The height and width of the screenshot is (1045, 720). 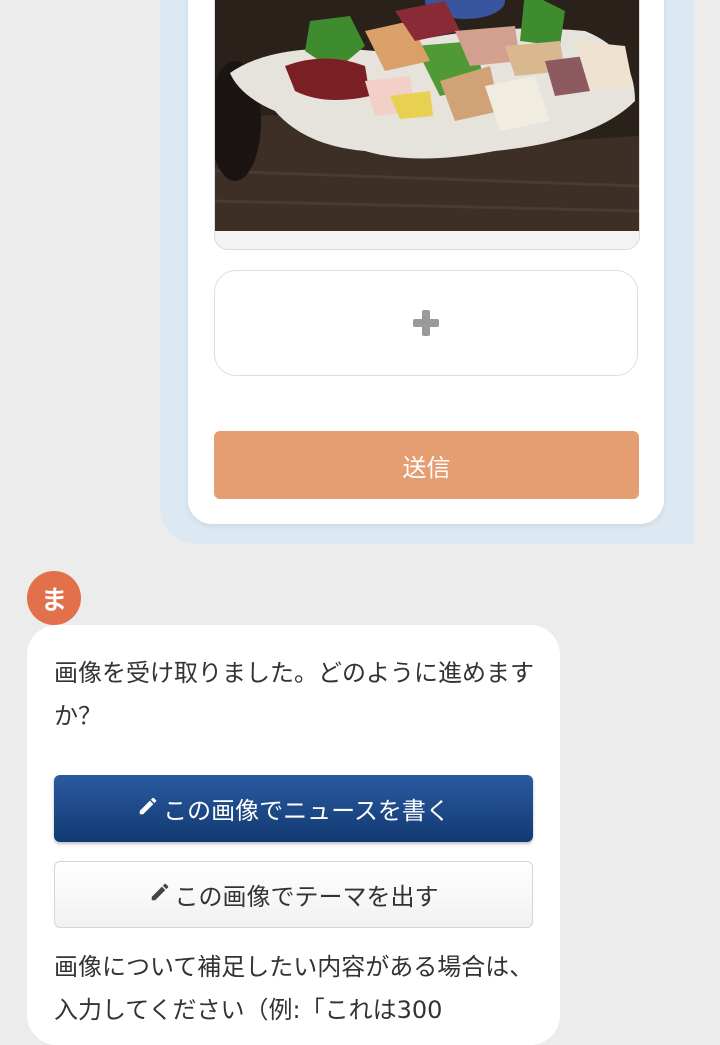 What do you see at coordinates (294, 988) in the screenshot?
I see `supplement-hint-text: 画像について補足したい内容がある場合は、入力してください（例:「これは300` at bounding box center [294, 988].